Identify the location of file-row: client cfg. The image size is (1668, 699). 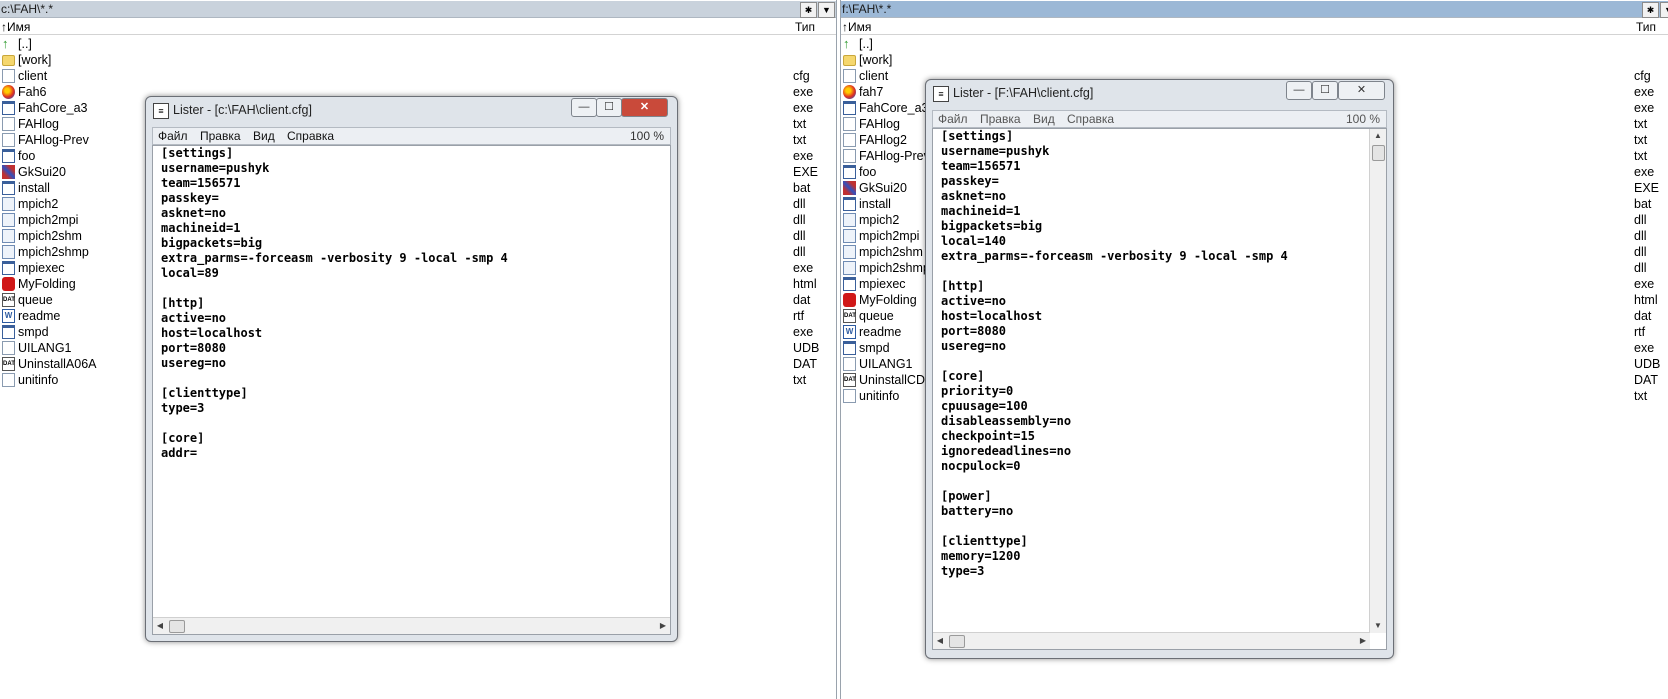
(418, 76).